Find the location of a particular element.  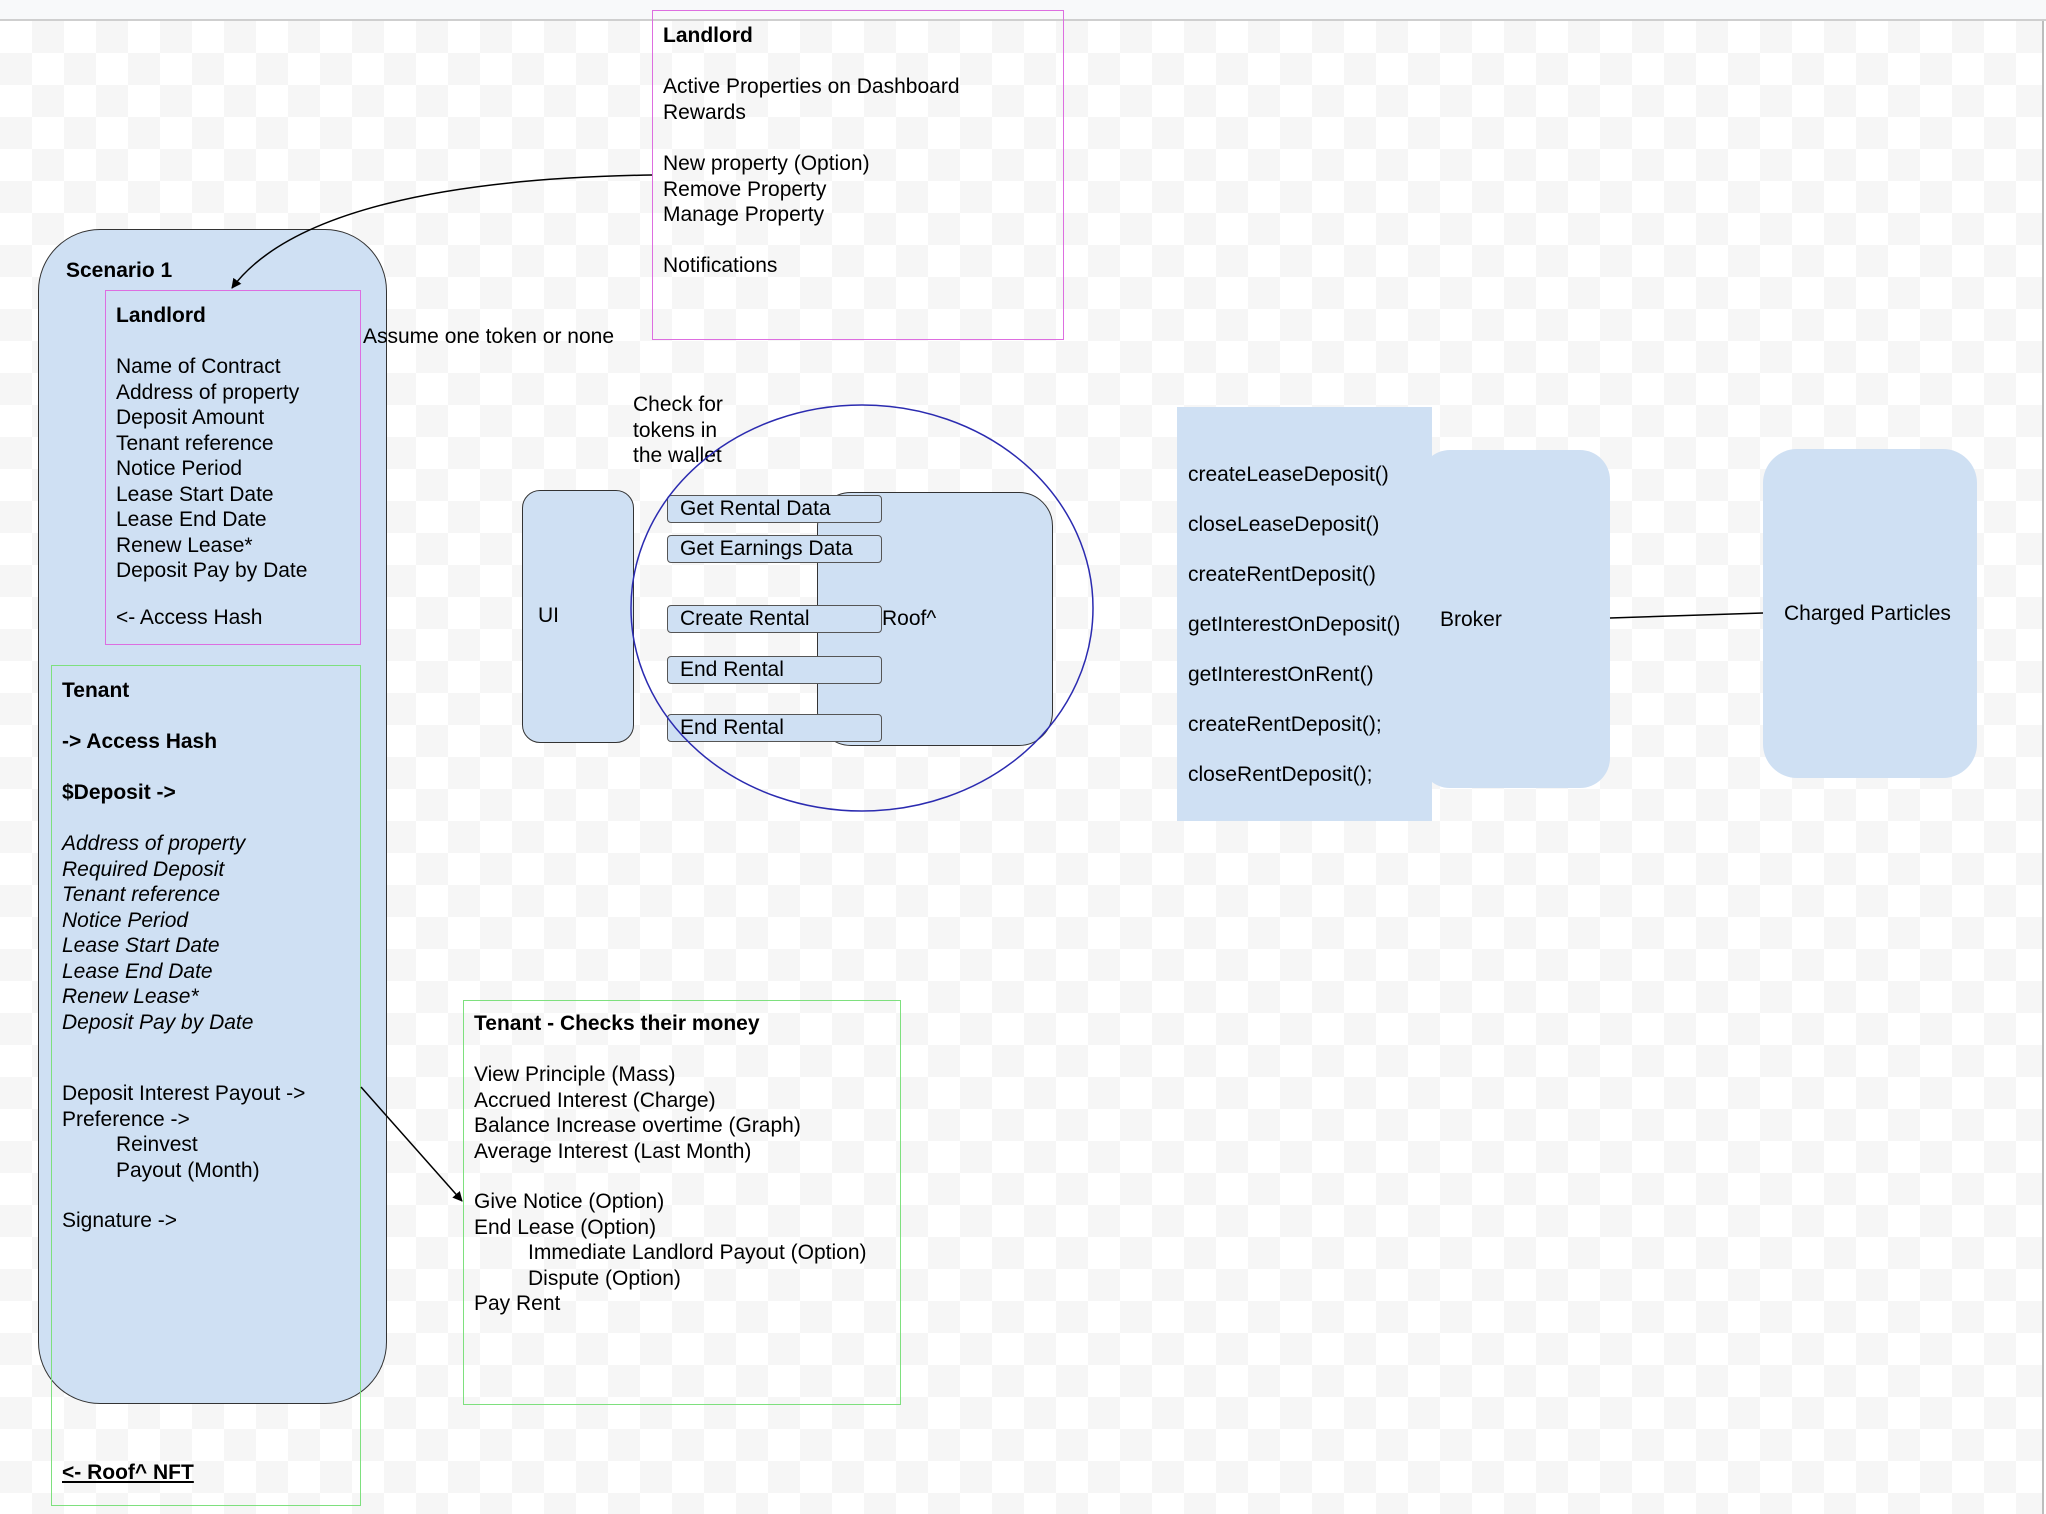

scenario-title: Scenario 1 is located at coordinates (119, 270).